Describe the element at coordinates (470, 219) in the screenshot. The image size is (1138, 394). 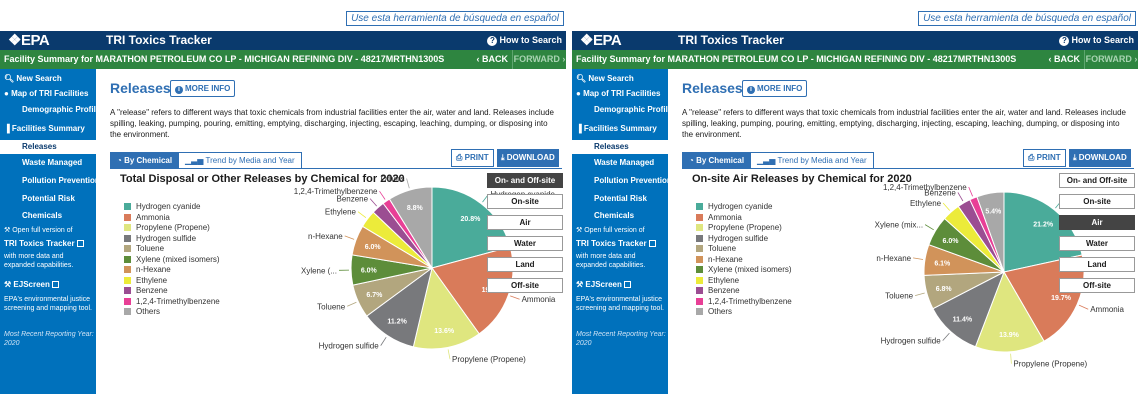
I see `pie-pct-label: 20.8%` at that location.